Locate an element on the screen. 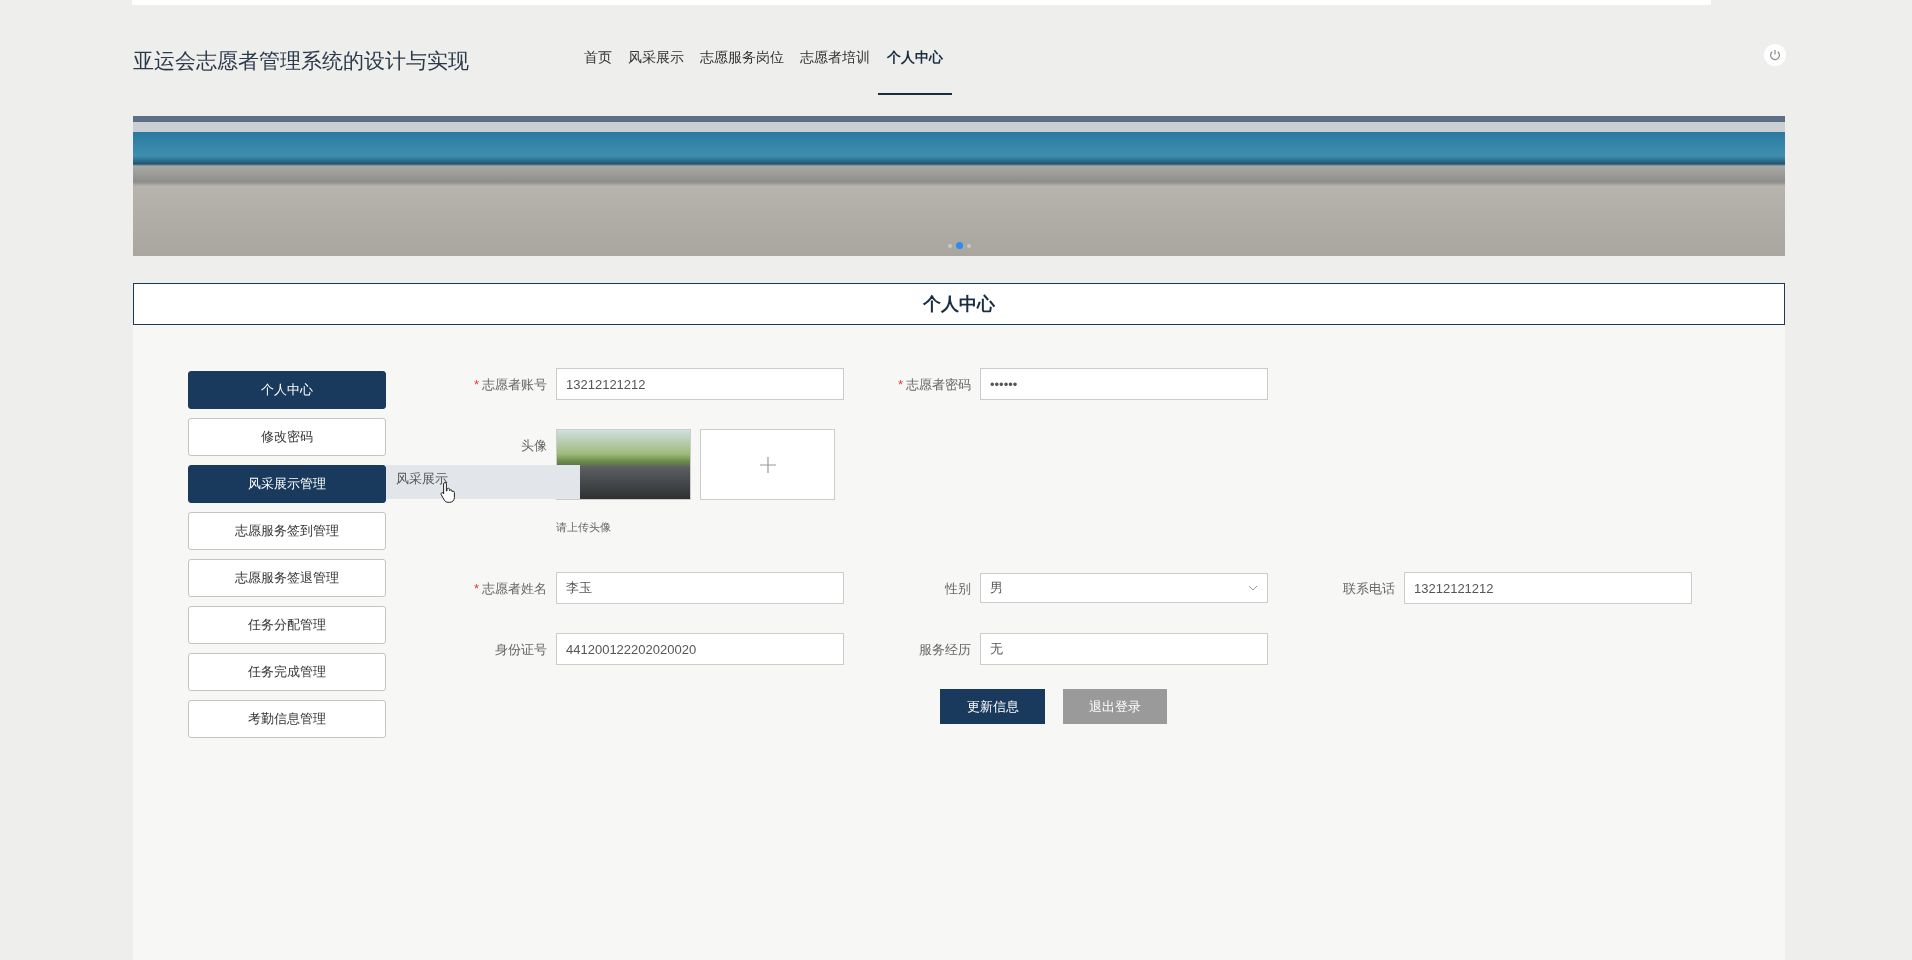 Image resolution: width=1912 pixels, height=960 pixels. nav-tab: 个人中心 is located at coordinates (915, 58).